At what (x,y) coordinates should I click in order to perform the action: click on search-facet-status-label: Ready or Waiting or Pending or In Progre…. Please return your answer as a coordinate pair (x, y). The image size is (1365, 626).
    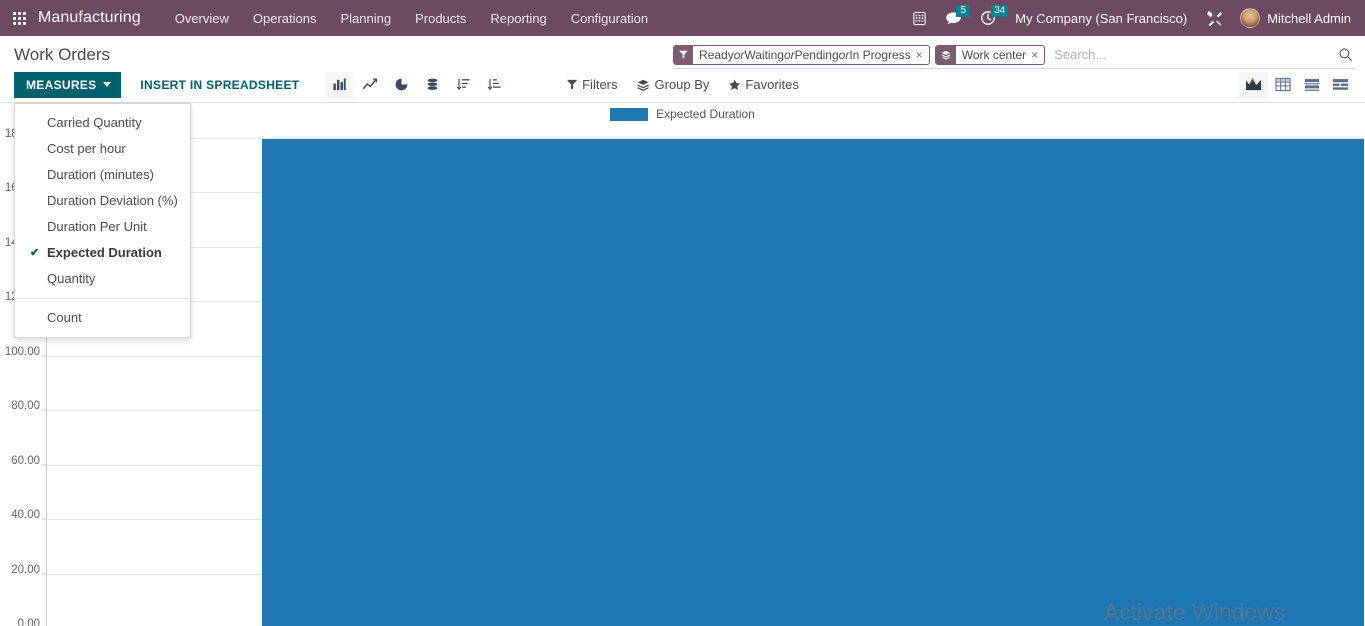
    Looking at the image, I should click on (805, 54).